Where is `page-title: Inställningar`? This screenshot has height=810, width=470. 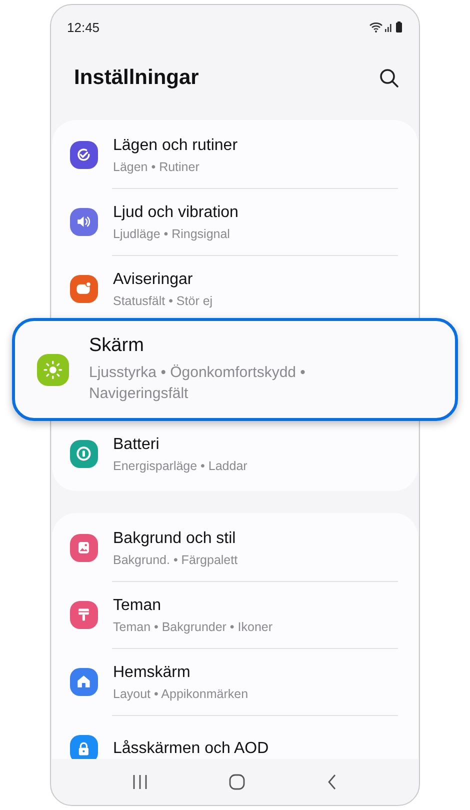 page-title: Inställningar is located at coordinates (136, 78).